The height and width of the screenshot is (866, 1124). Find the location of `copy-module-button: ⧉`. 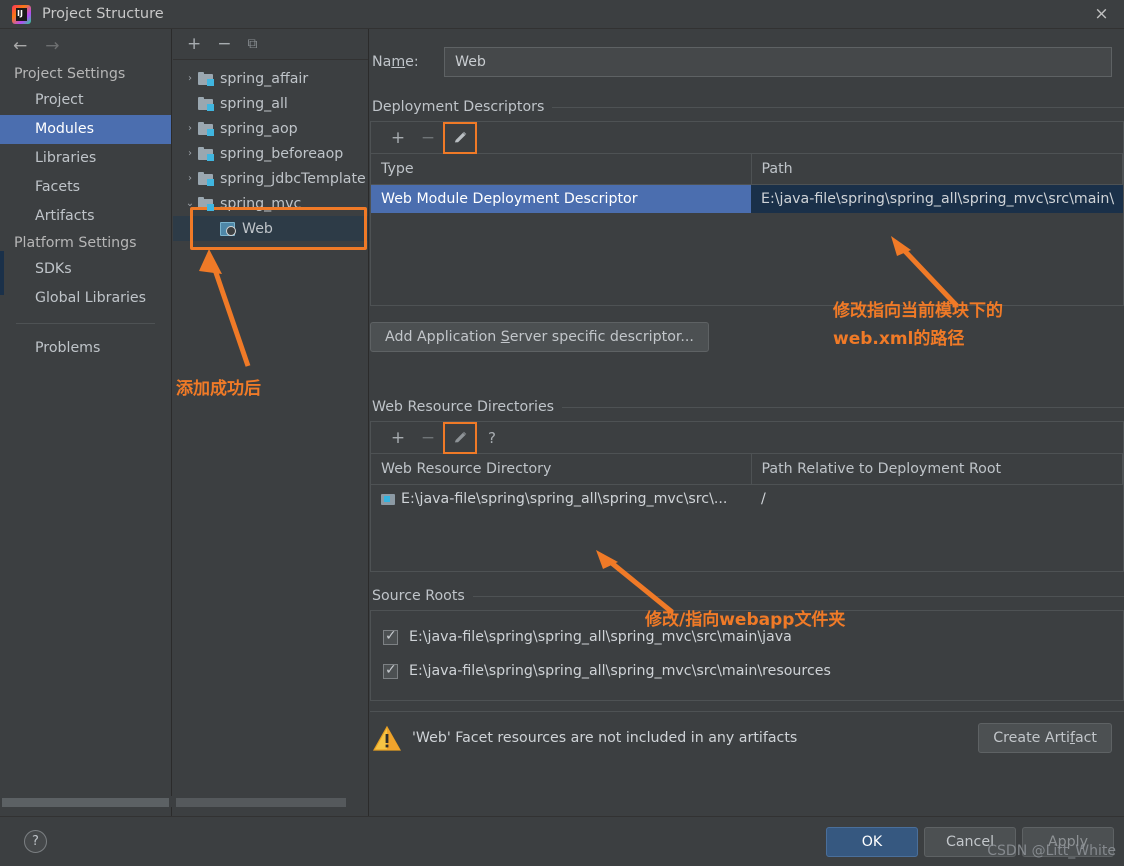

copy-module-button: ⧉ is located at coordinates (253, 44).